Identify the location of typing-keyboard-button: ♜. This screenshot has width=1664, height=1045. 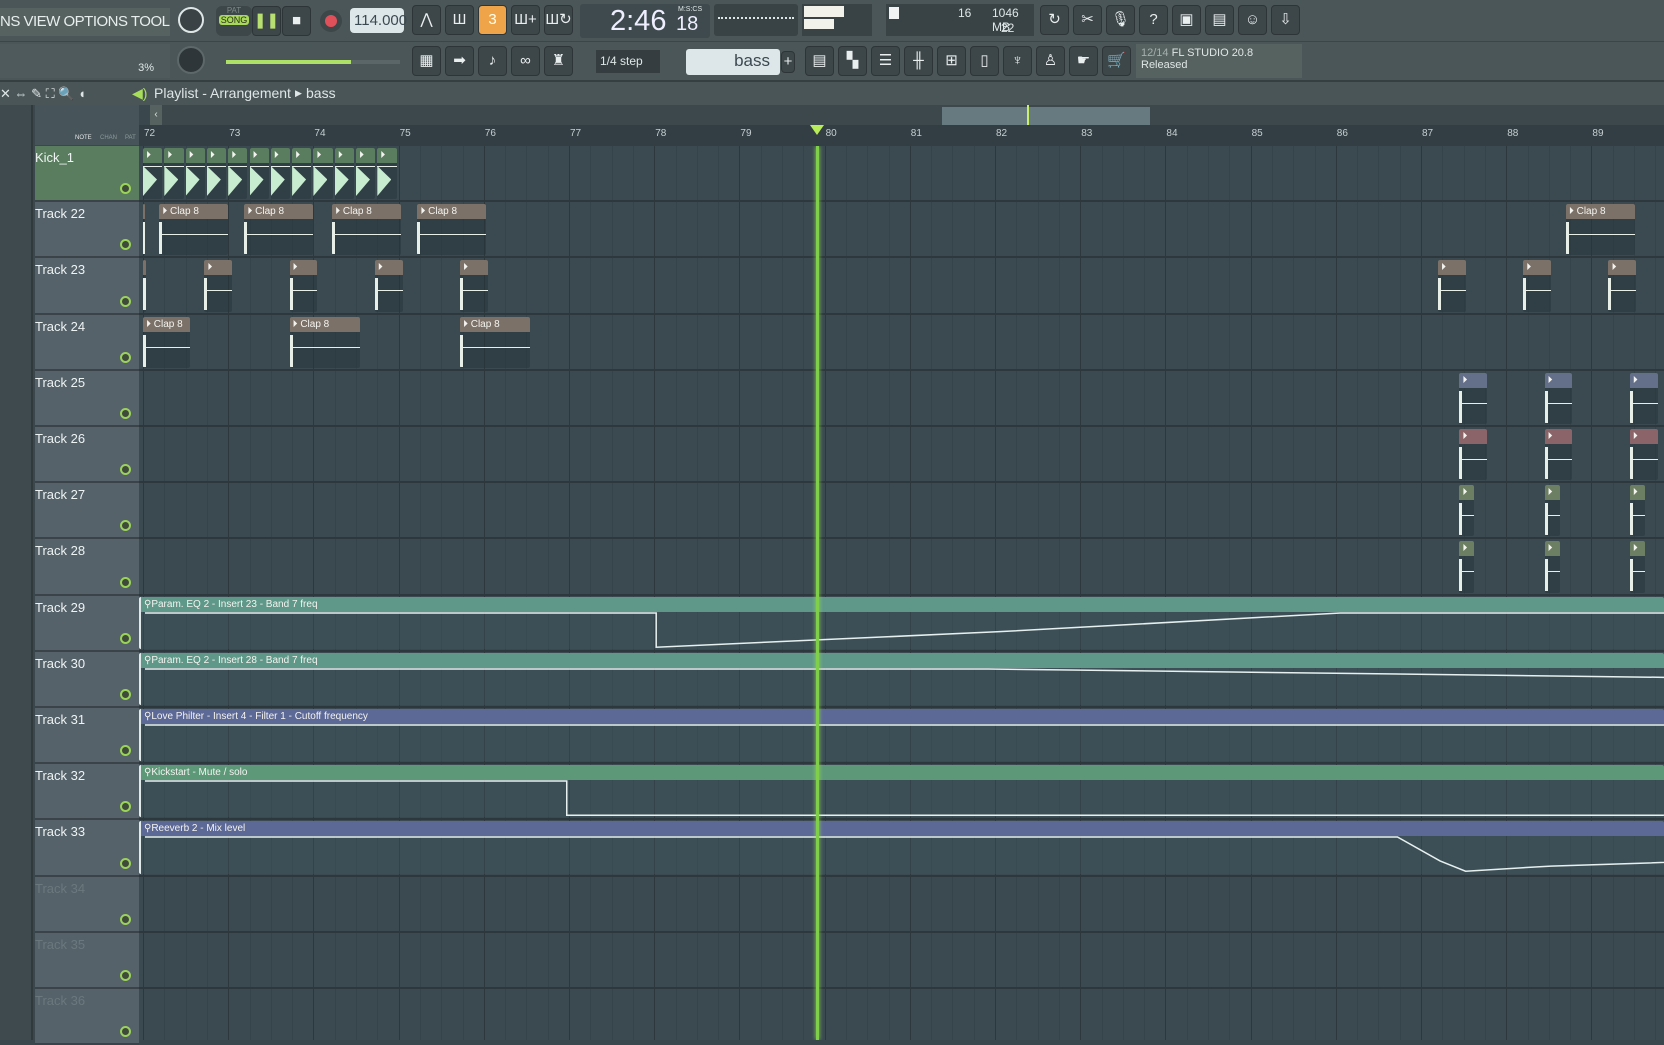
(558, 61).